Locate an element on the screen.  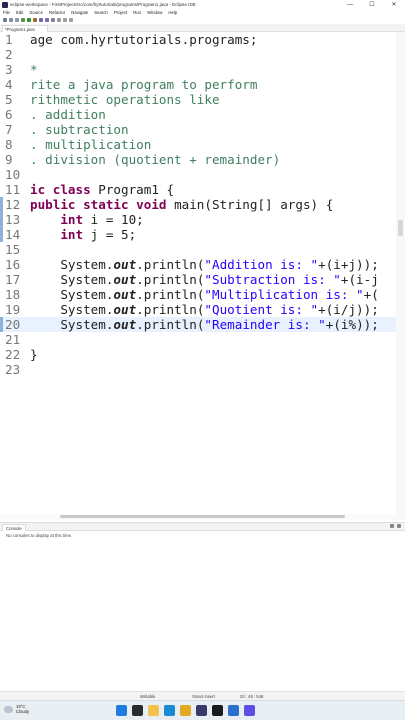
code-line: 9 . division (quotient + remainder) is located at coordinates (198, 159).